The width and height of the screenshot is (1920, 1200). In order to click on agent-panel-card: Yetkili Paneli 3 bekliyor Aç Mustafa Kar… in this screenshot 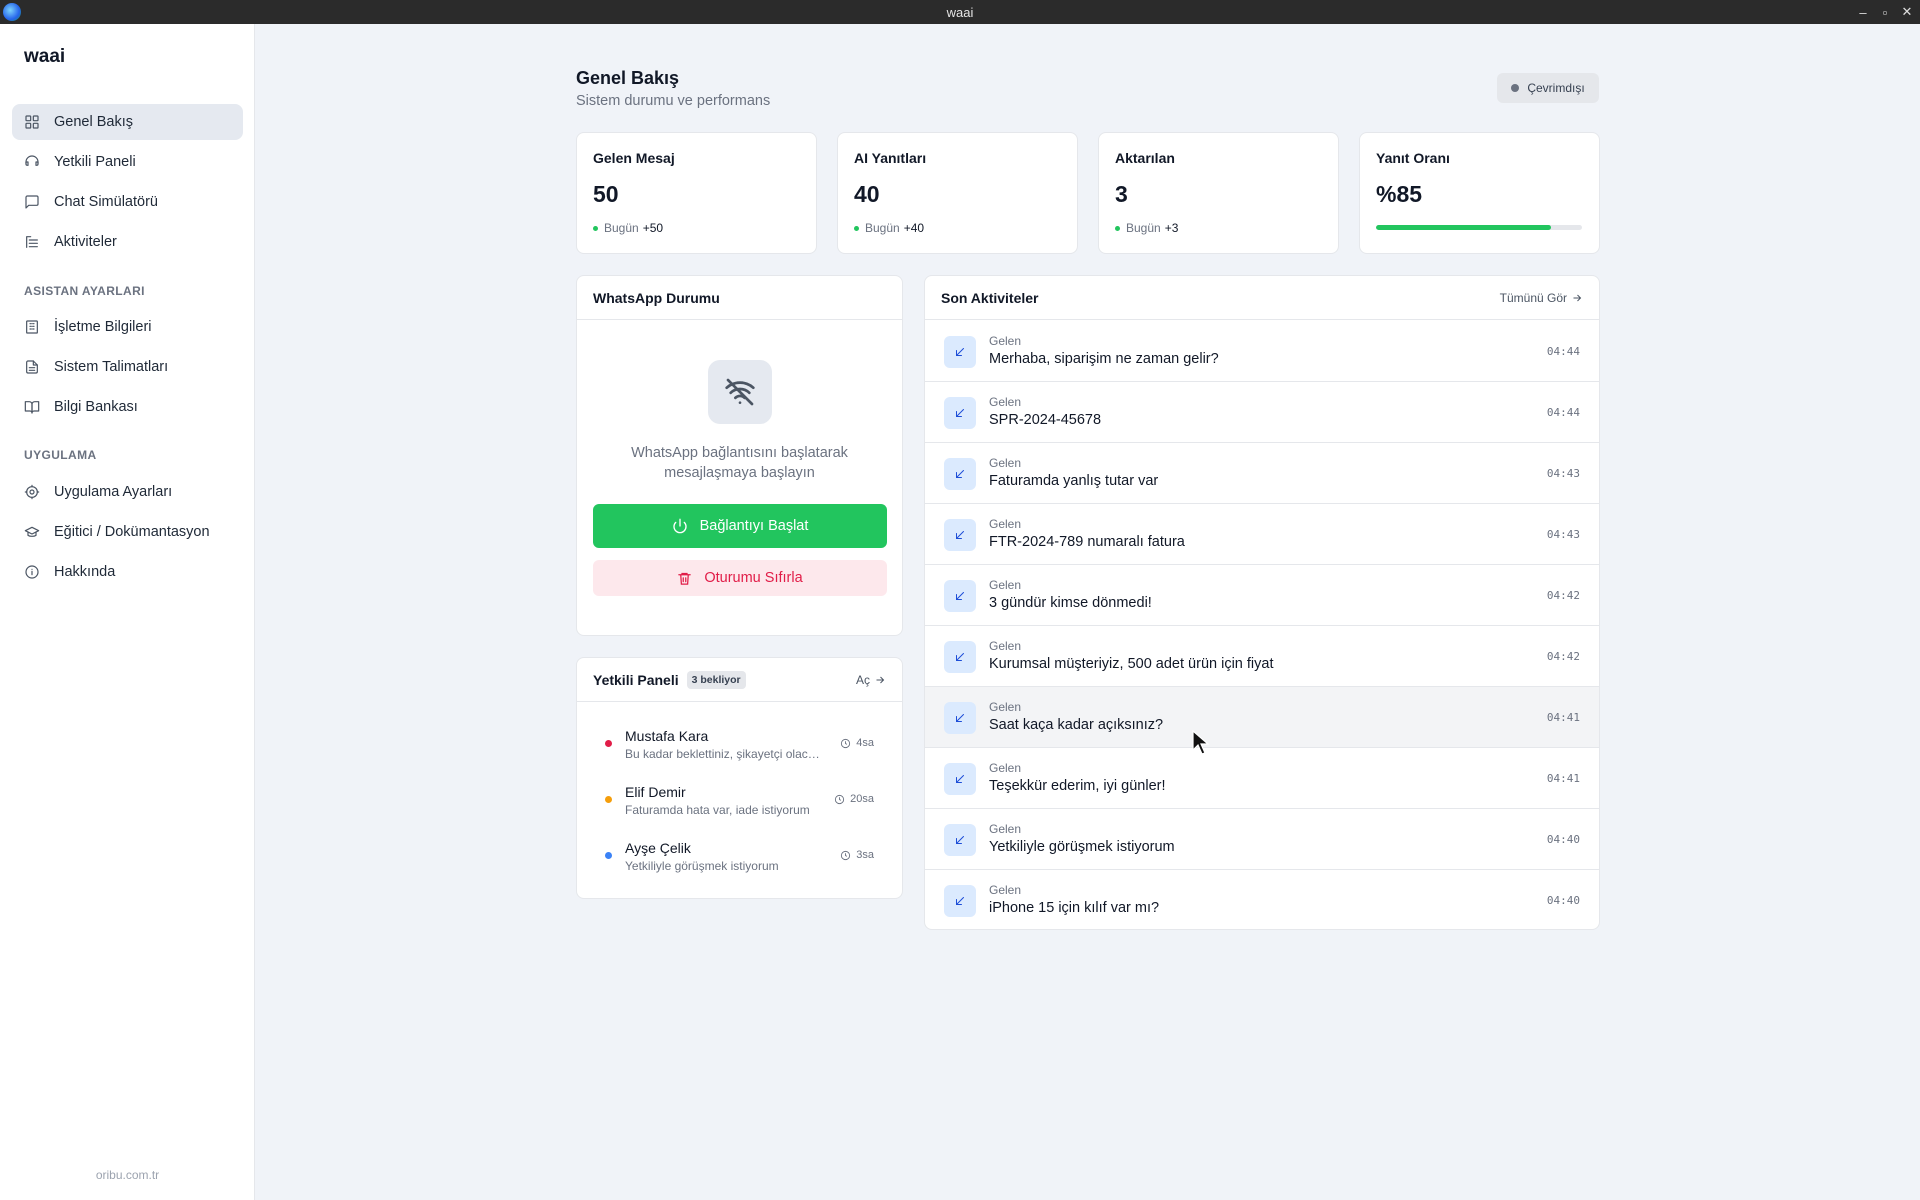, I will do `click(739, 778)`.